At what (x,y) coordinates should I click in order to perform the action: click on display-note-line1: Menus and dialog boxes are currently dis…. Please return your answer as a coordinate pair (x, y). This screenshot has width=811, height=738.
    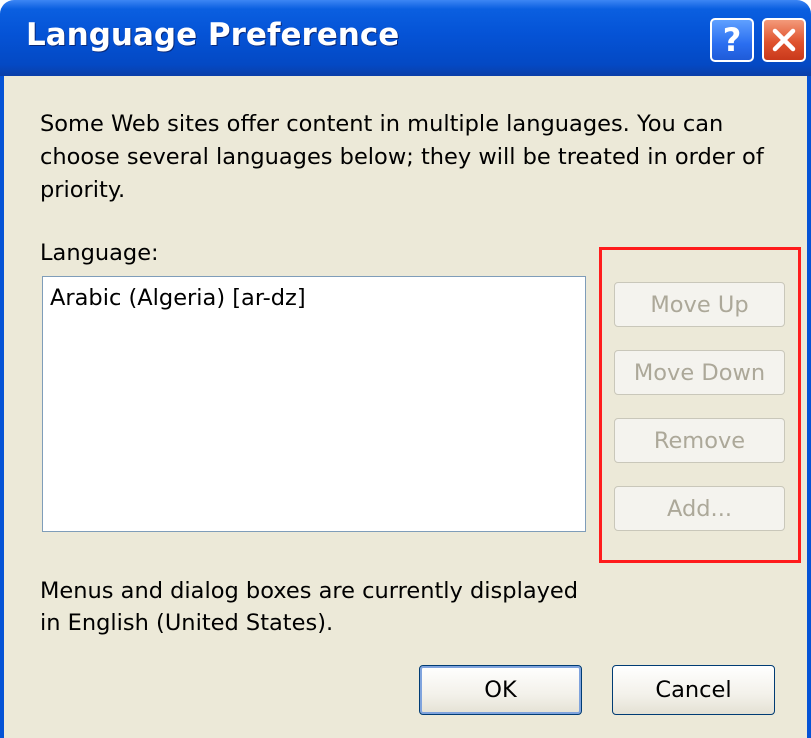
    Looking at the image, I should click on (309, 591).